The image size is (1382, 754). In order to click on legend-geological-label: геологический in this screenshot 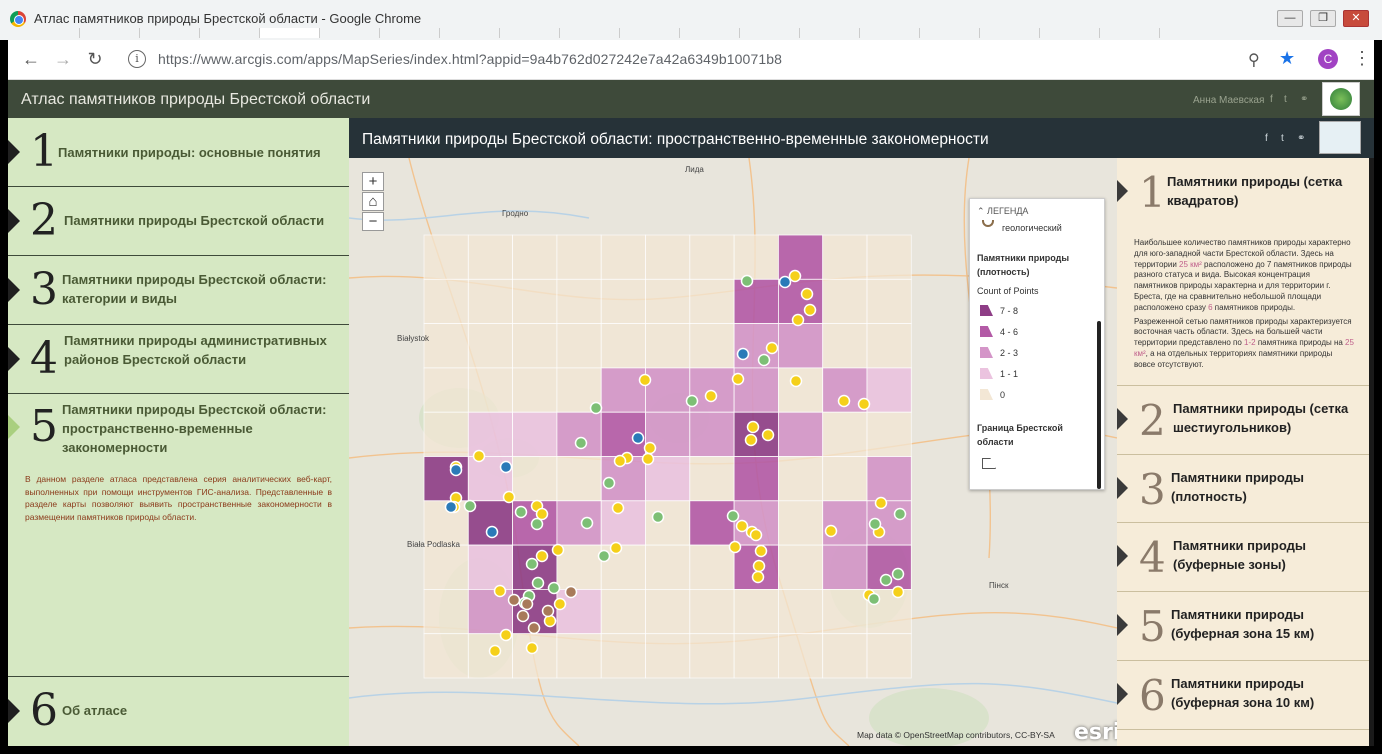, I will do `click(1032, 228)`.